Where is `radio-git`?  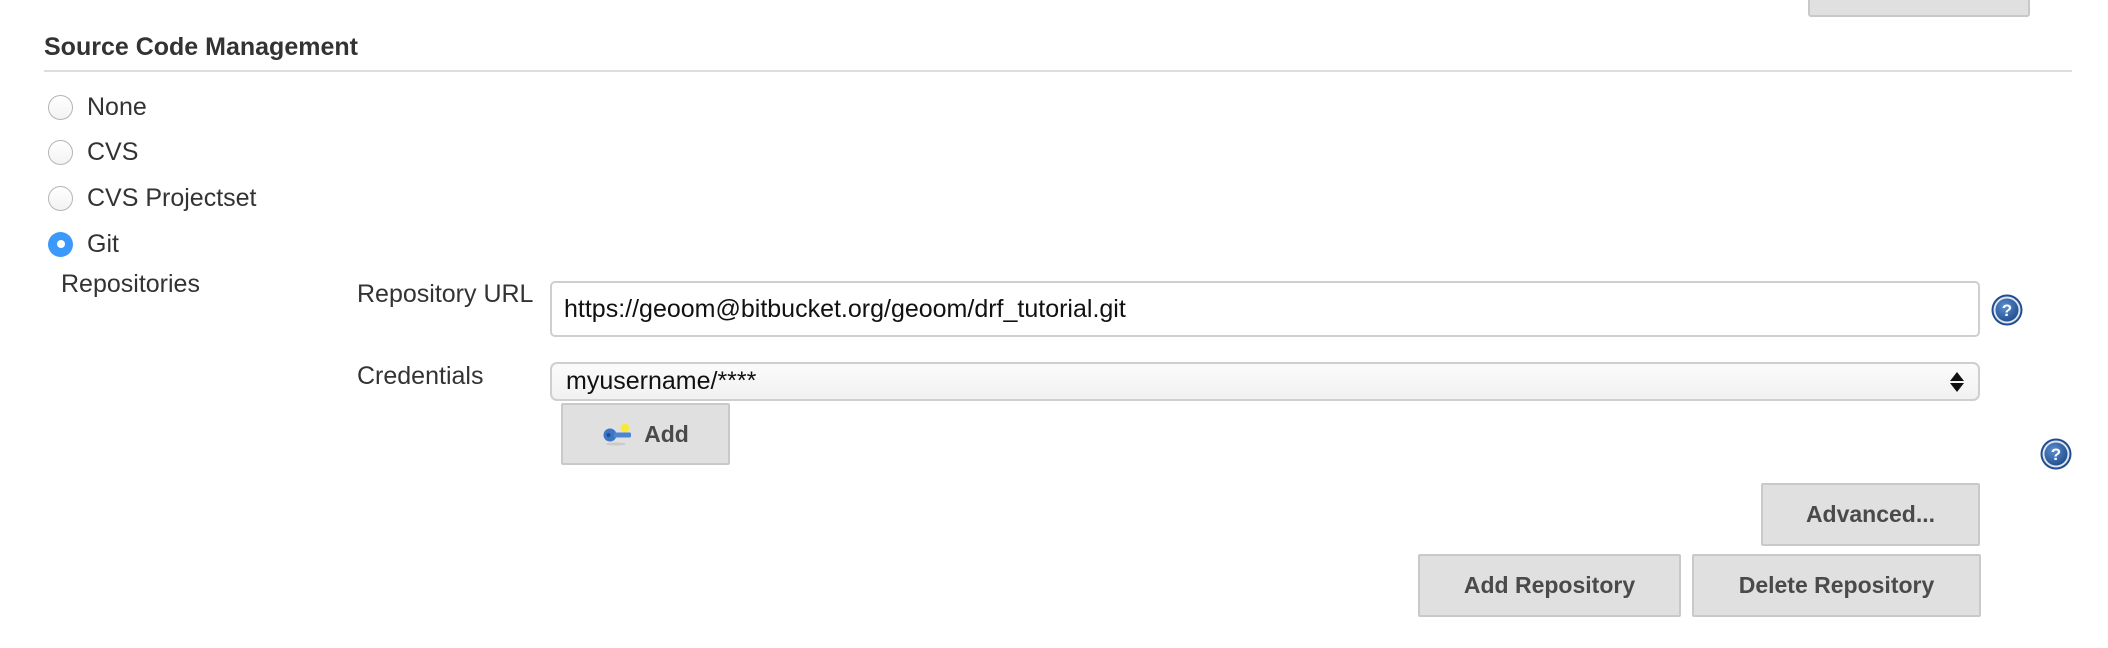 radio-git is located at coordinates (60, 244).